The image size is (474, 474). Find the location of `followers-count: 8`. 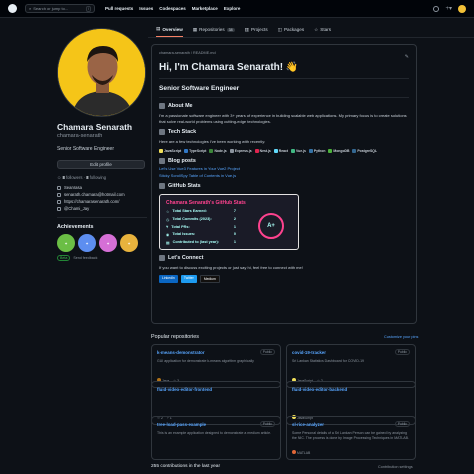

followers-count: 8 is located at coordinates (63, 177).